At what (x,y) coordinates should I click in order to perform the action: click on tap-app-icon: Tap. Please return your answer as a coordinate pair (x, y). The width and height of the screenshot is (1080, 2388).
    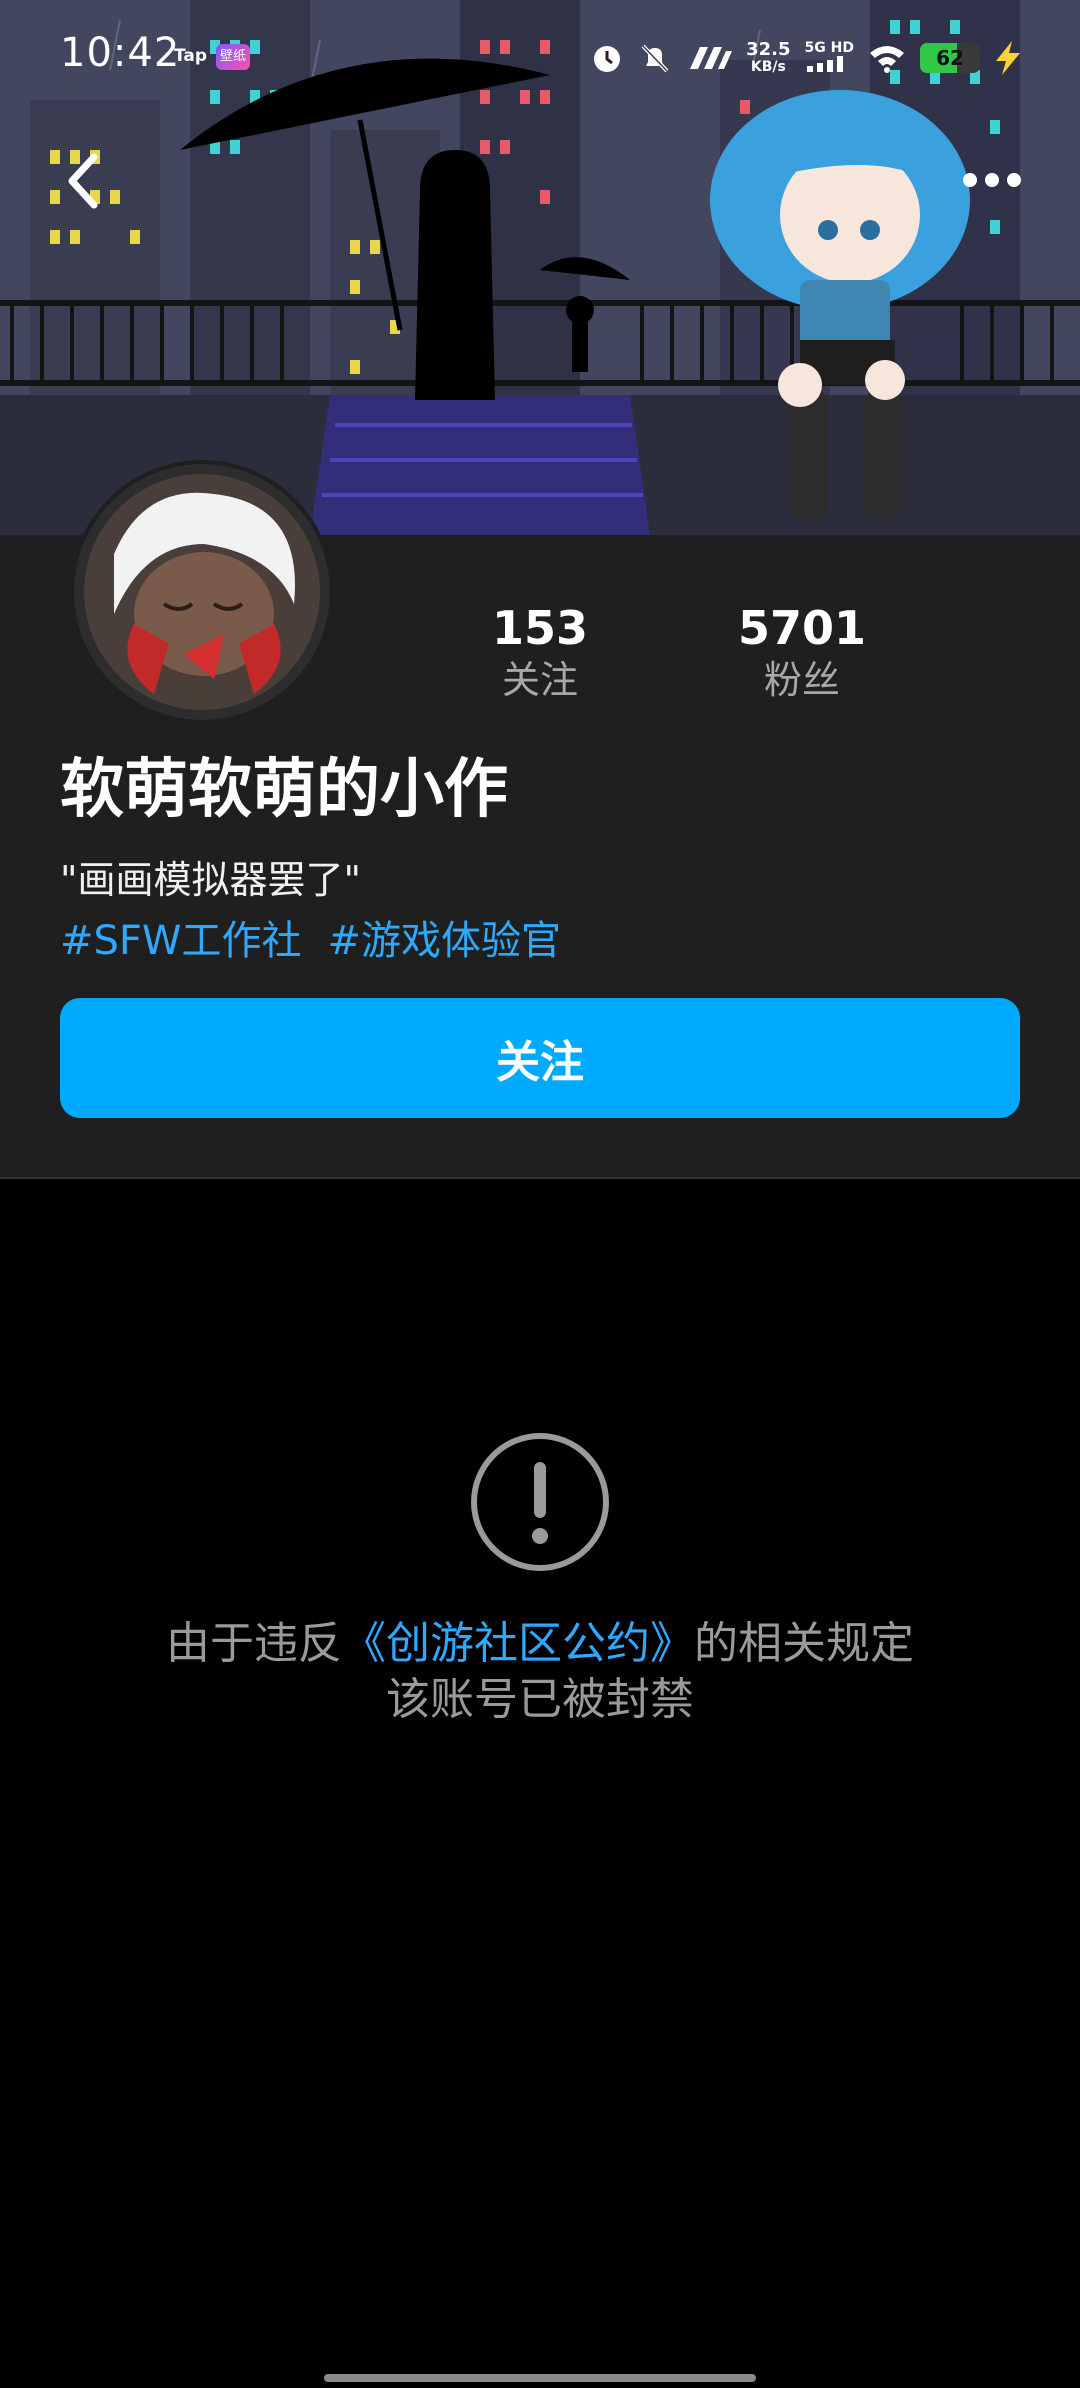
    Looking at the image, I should click on (191, 56).